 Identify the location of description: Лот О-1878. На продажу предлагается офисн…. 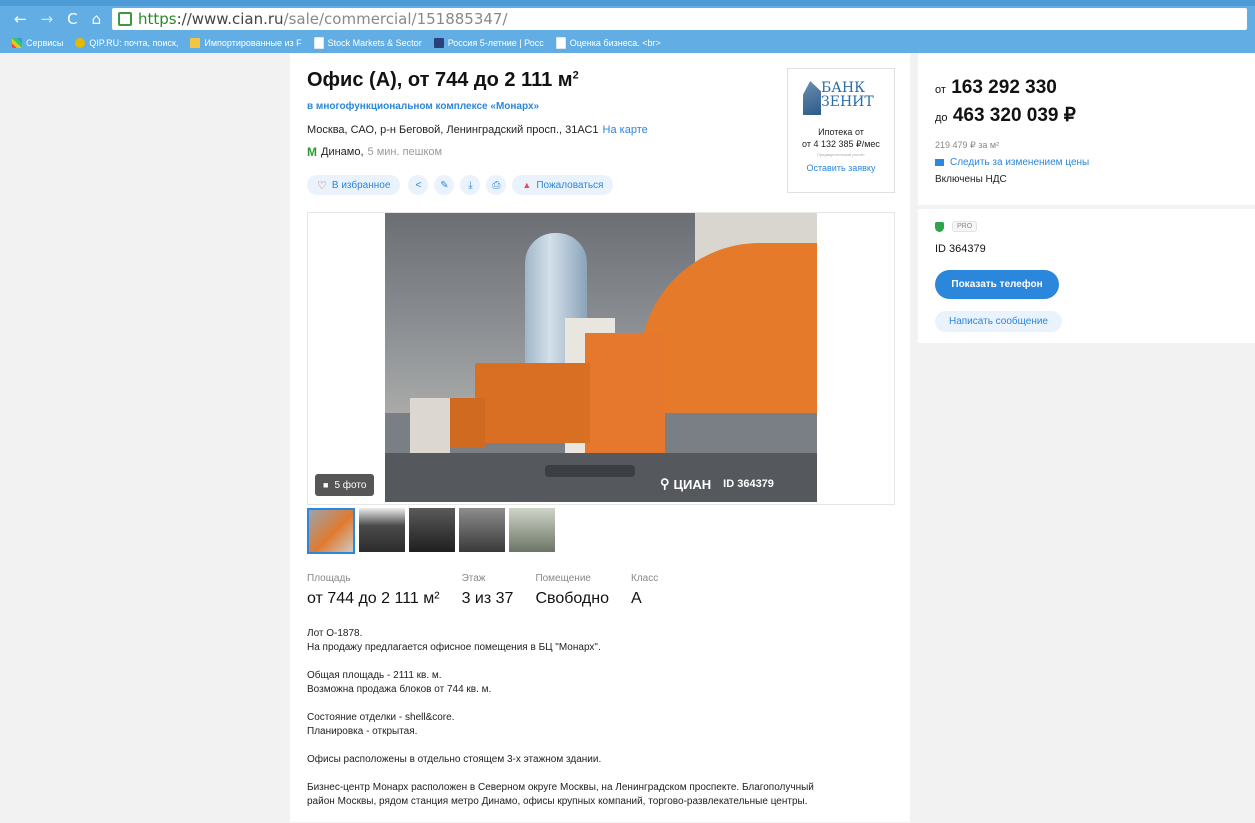
(605, 725).